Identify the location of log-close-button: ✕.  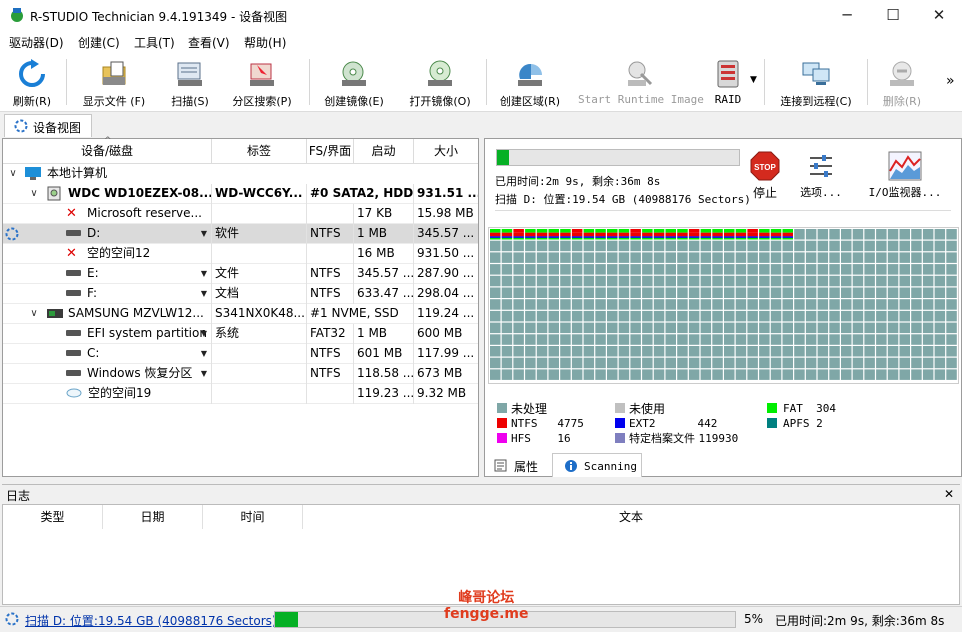
(949, 494).